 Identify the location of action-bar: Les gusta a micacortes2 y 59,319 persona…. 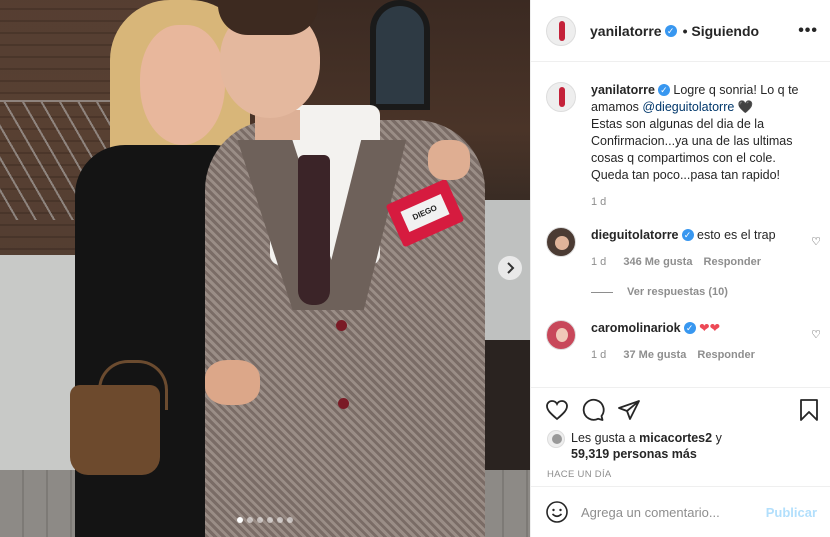
(680, 440).